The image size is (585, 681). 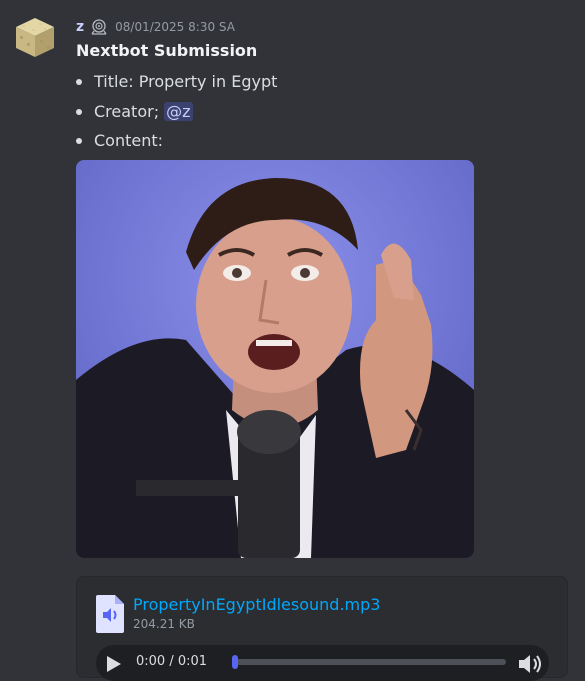 I want to click on hypesquad-badge-icon, so click(x=99, y=27).